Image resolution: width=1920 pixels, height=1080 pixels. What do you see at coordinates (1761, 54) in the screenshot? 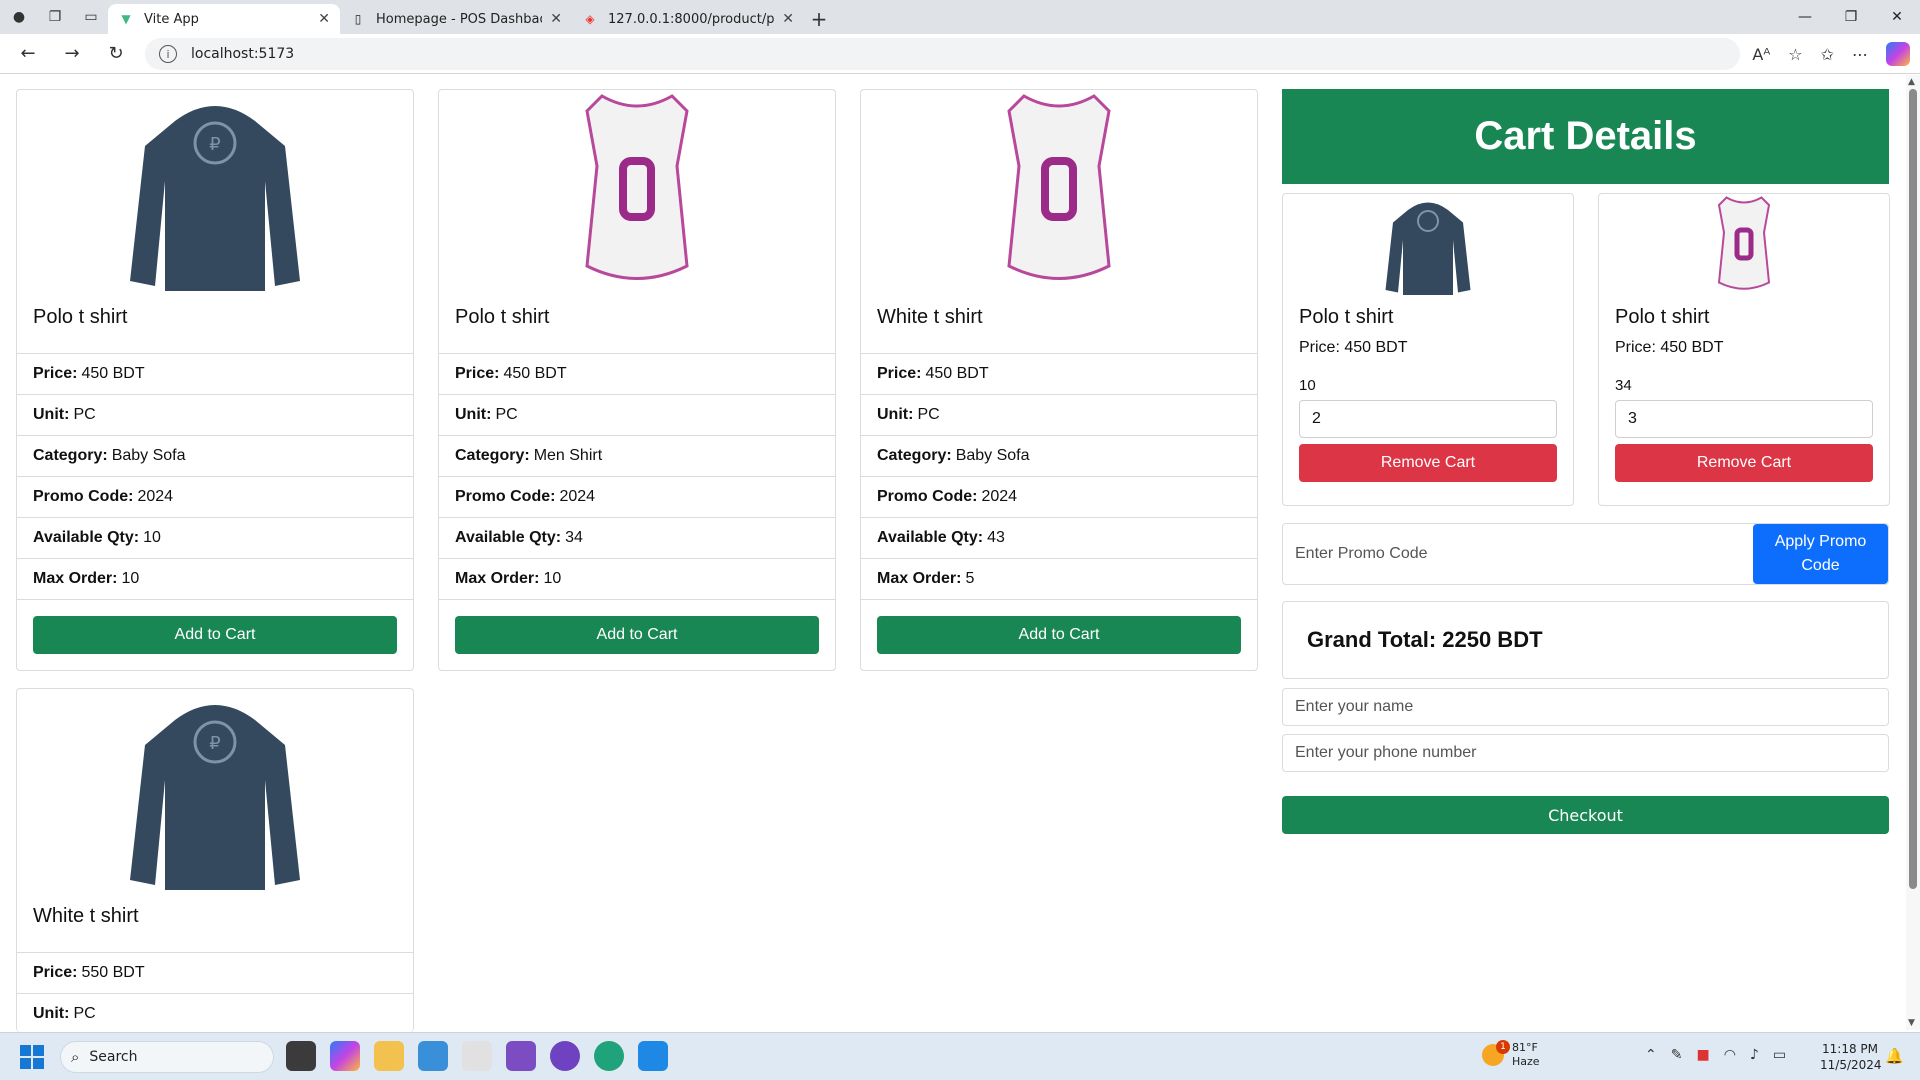
I see `read-aloud-icon: Aᴬ` at bounding box center [1761, 54].